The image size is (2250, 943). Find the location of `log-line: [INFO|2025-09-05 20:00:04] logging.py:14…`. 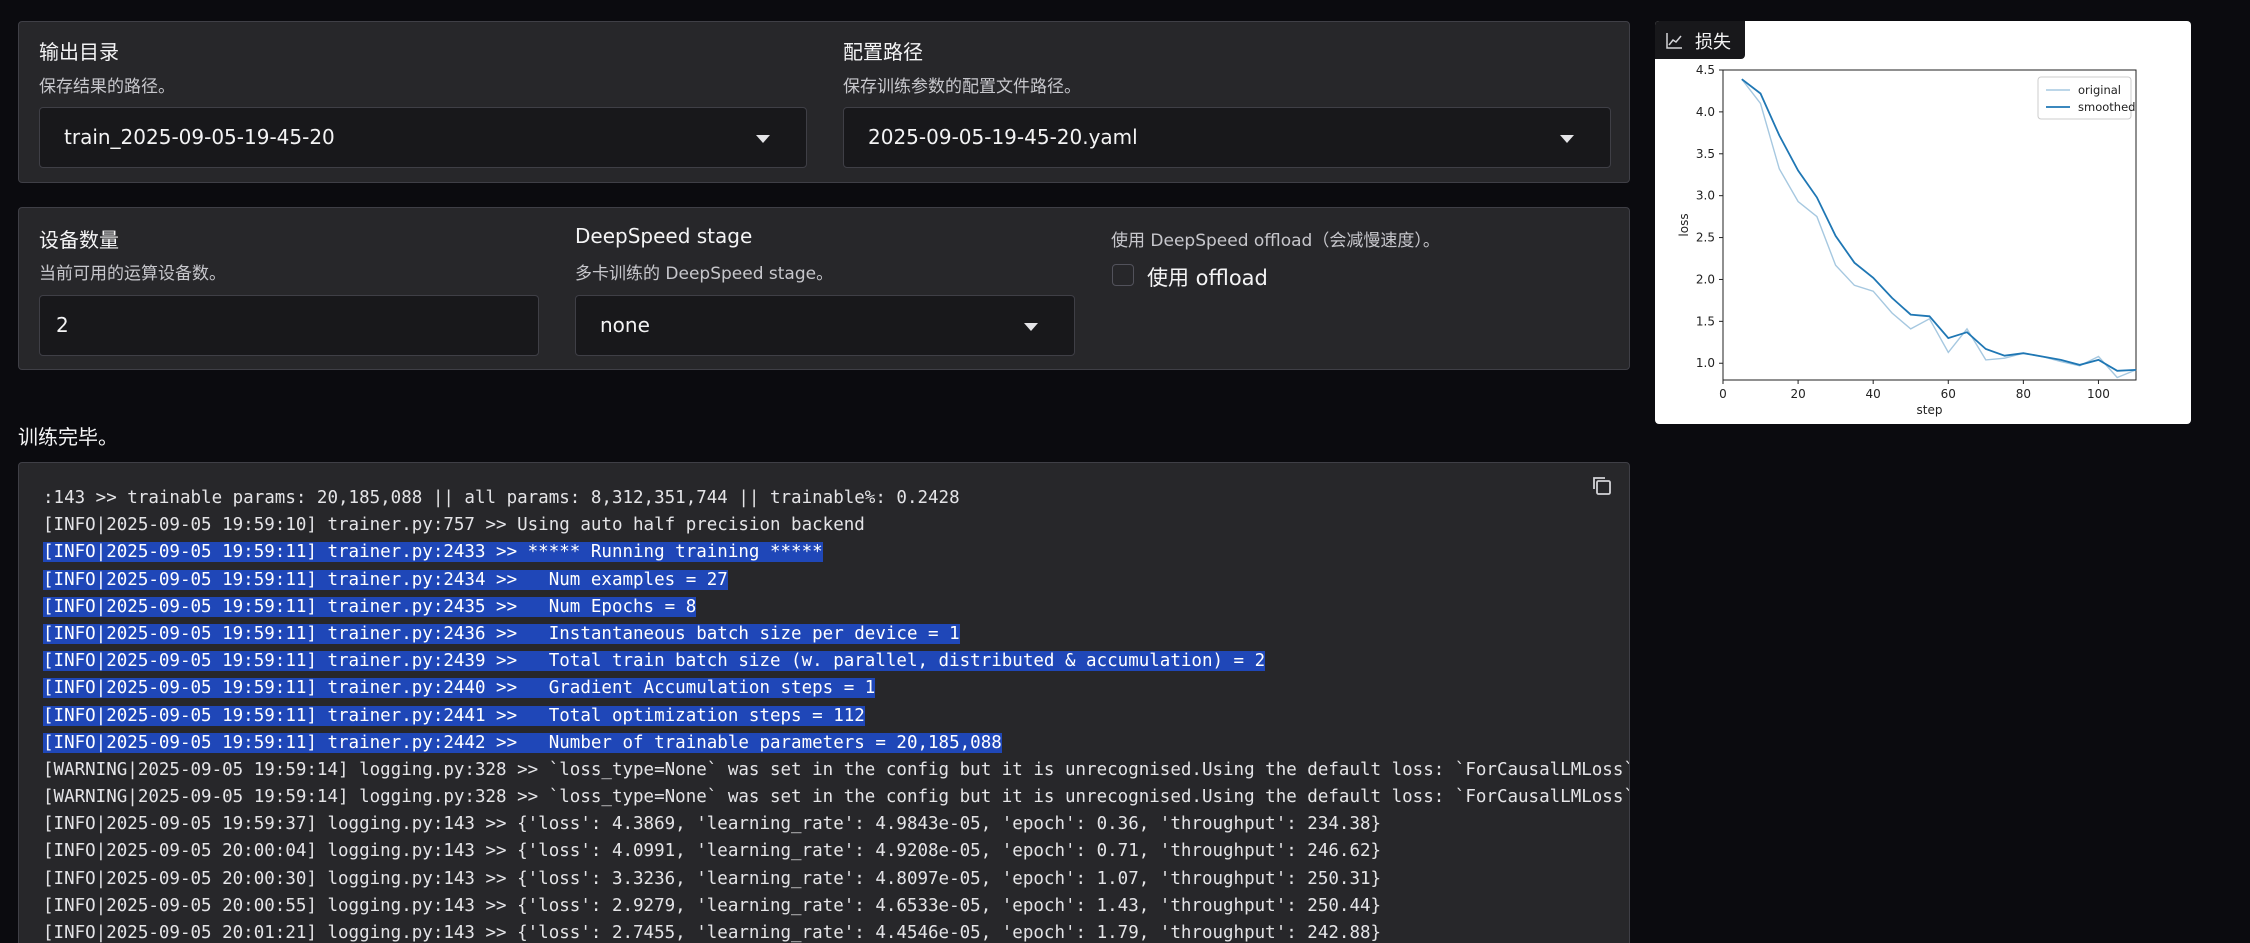

log-line: [INFO|2025-09-05 20:00:04] logging.py:14… is located at coordinates (836, 851).